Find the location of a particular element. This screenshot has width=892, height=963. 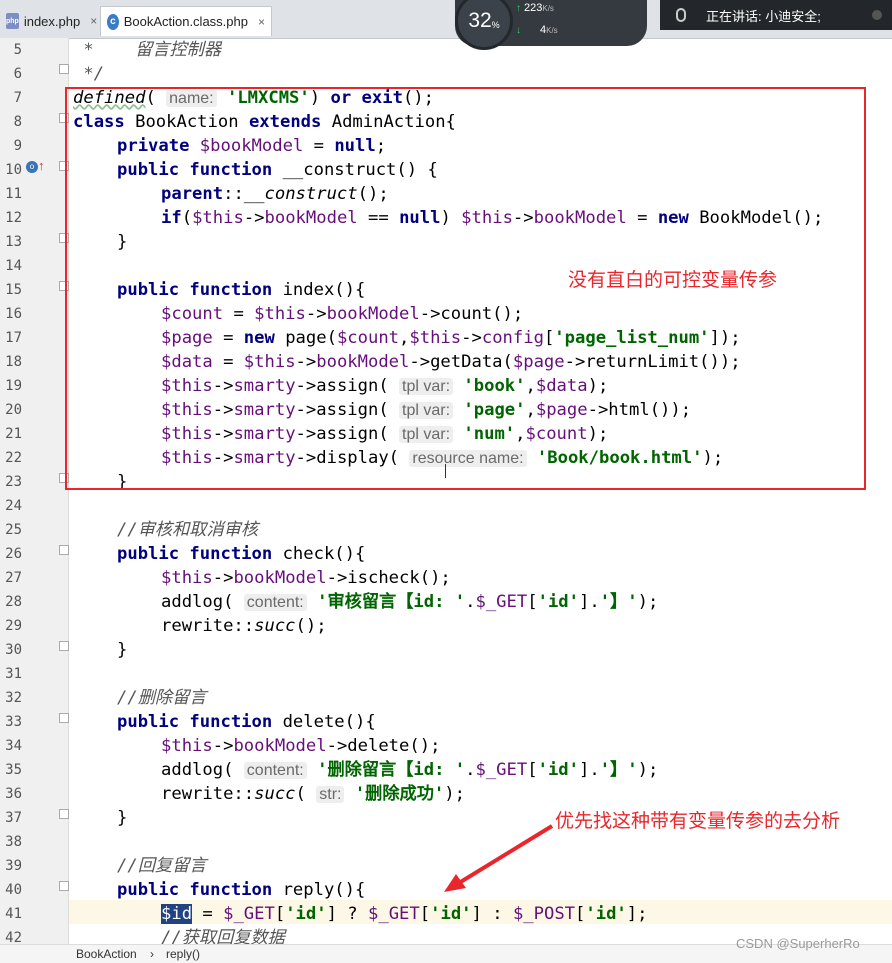

line-number: 34 is located at coordinates (13, 746).